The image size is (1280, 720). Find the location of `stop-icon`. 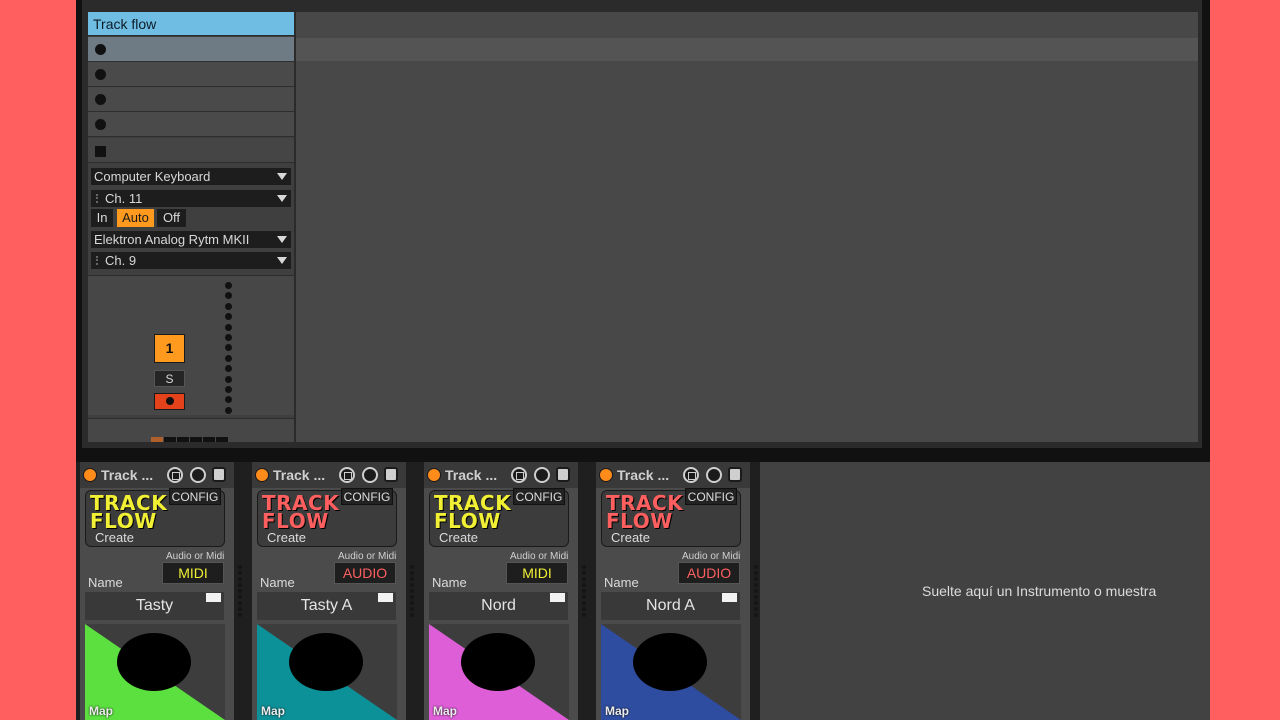

stop-icon is located at coordinates (100, 151).